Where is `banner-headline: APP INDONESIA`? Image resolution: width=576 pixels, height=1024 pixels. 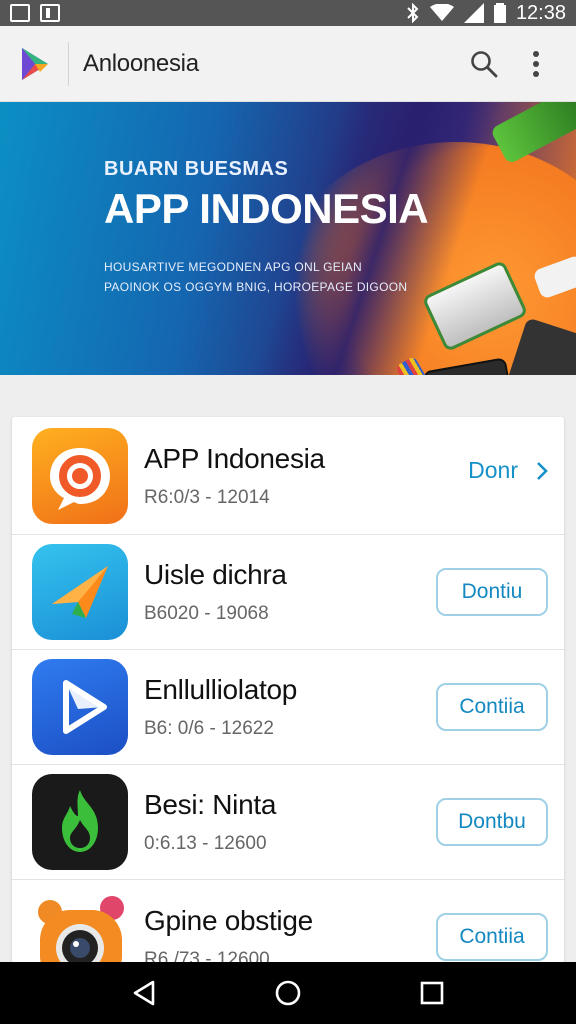
banner-headline: APP INDONESIA is located at coordinates (266, 208).